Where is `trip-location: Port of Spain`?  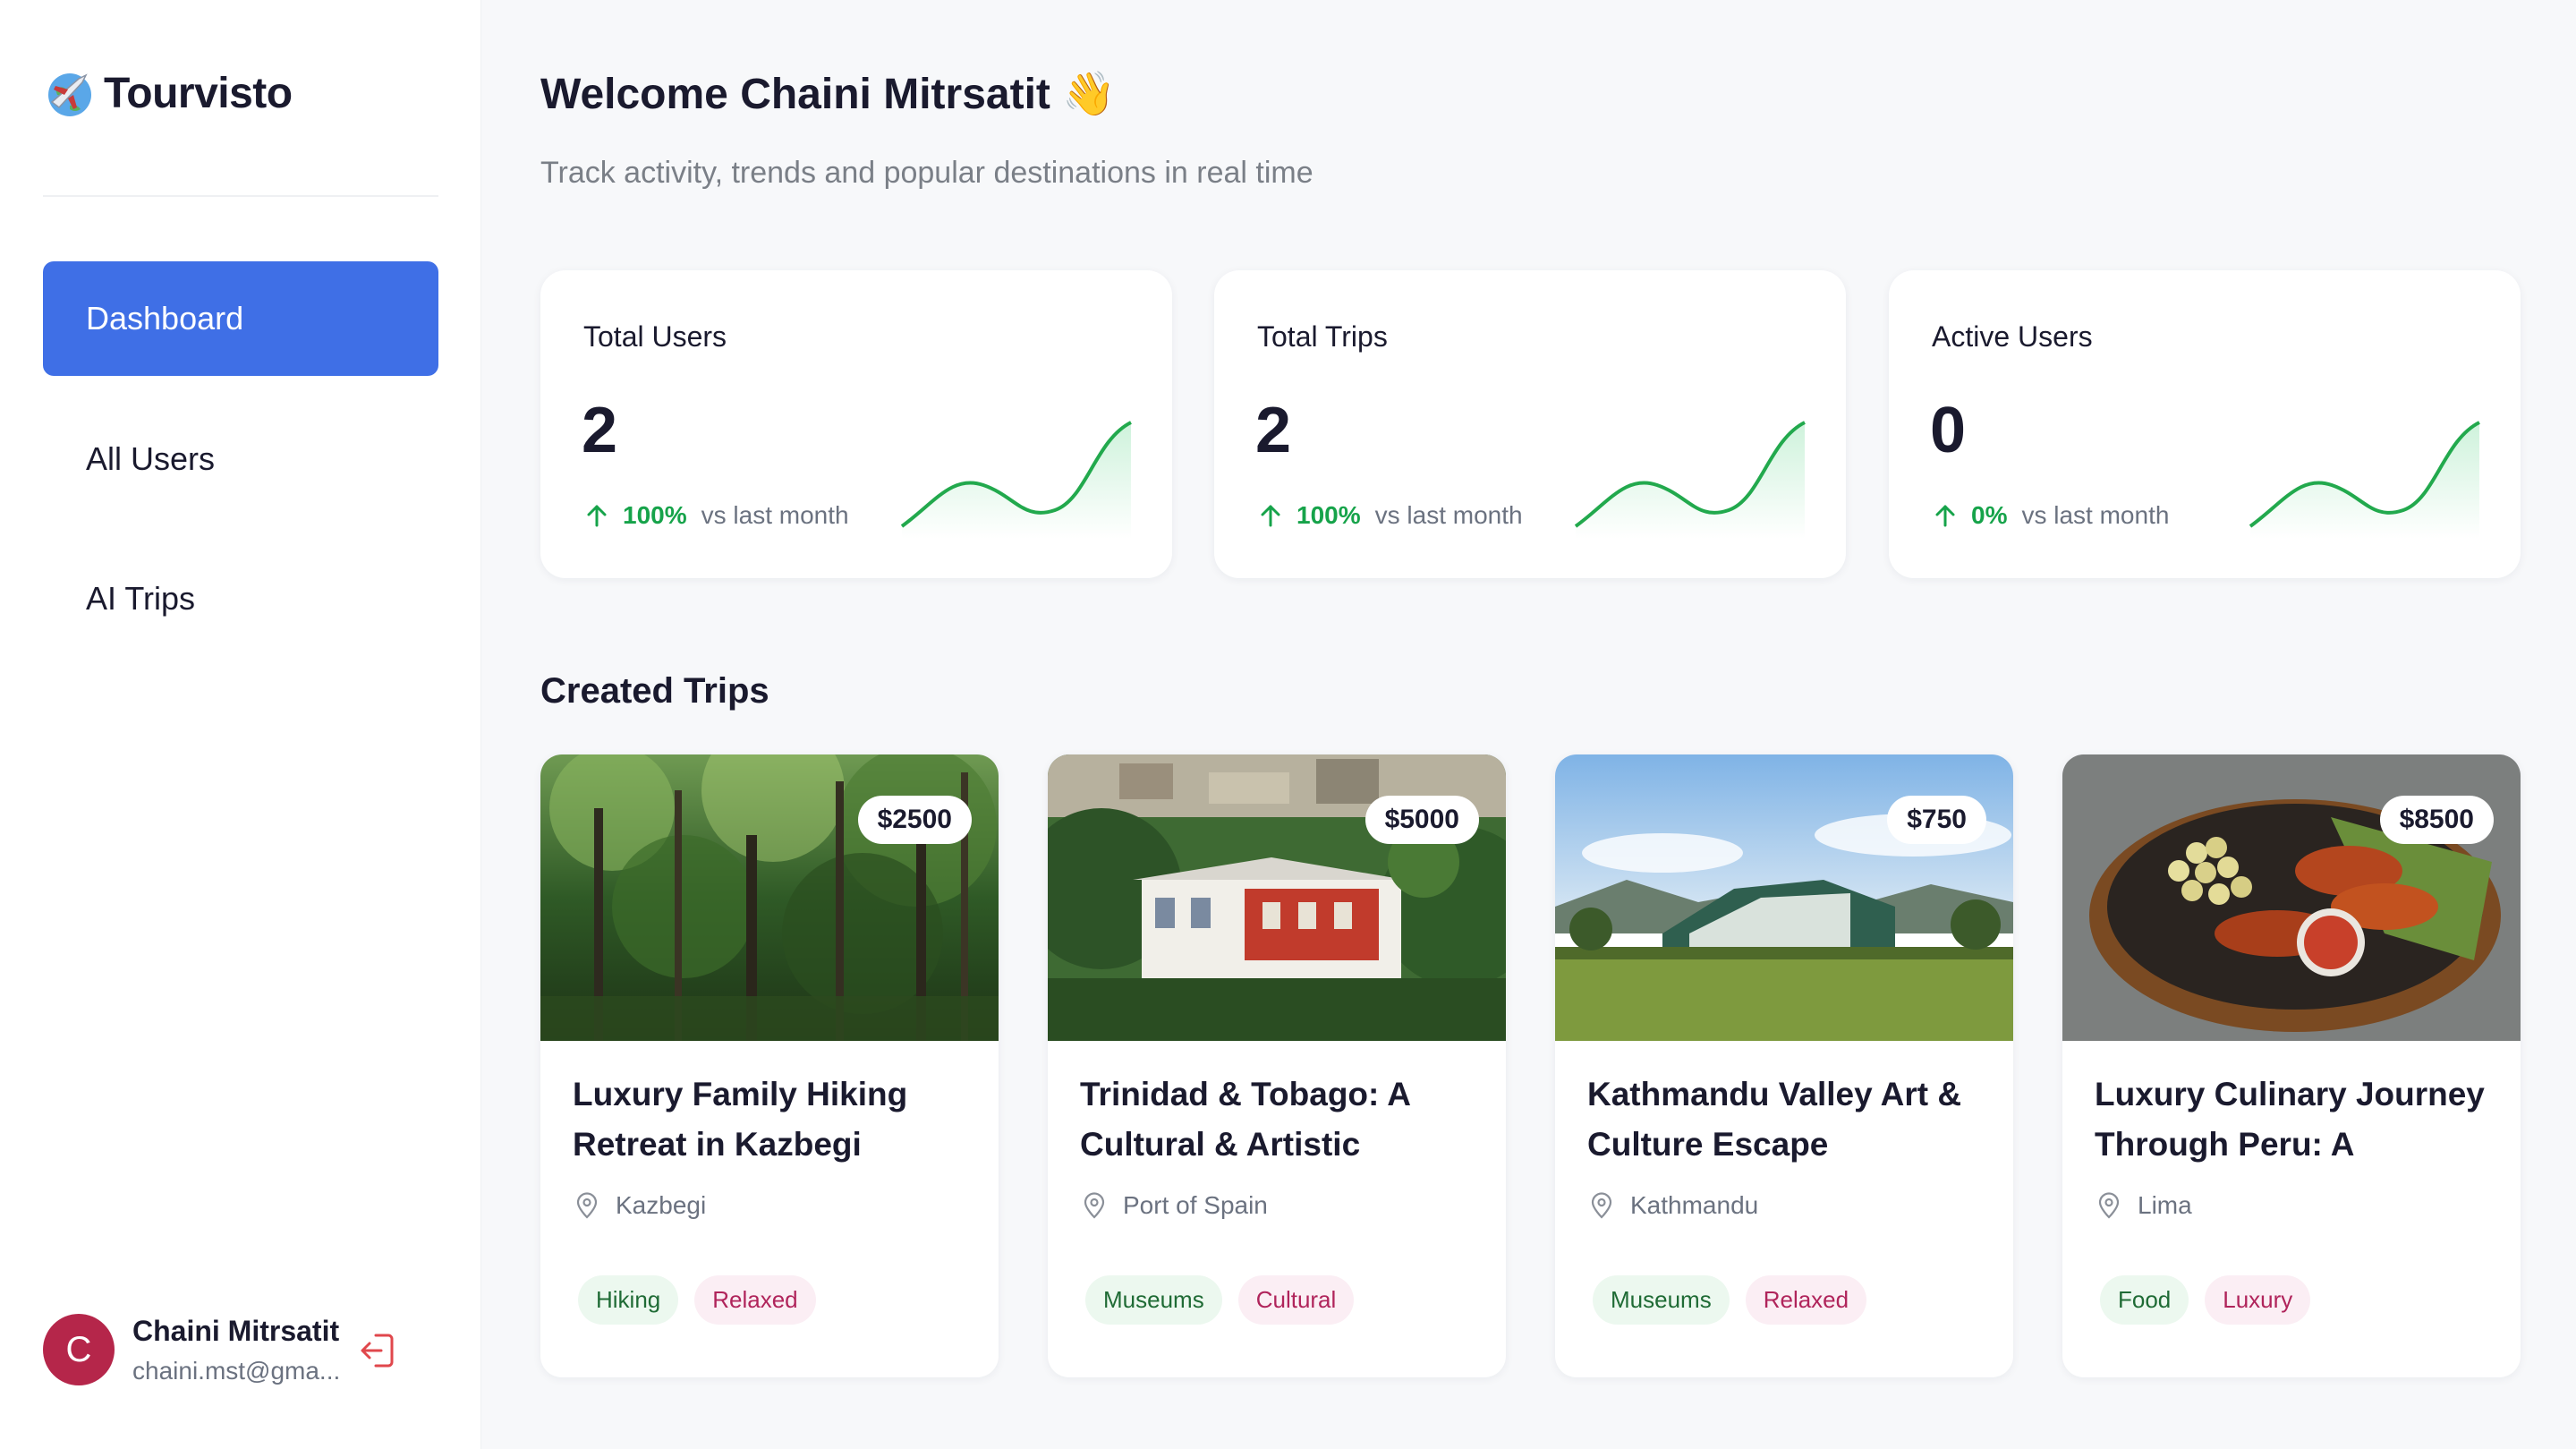
trip-location: Port of Spain is located at coordinates (1174, 1205).